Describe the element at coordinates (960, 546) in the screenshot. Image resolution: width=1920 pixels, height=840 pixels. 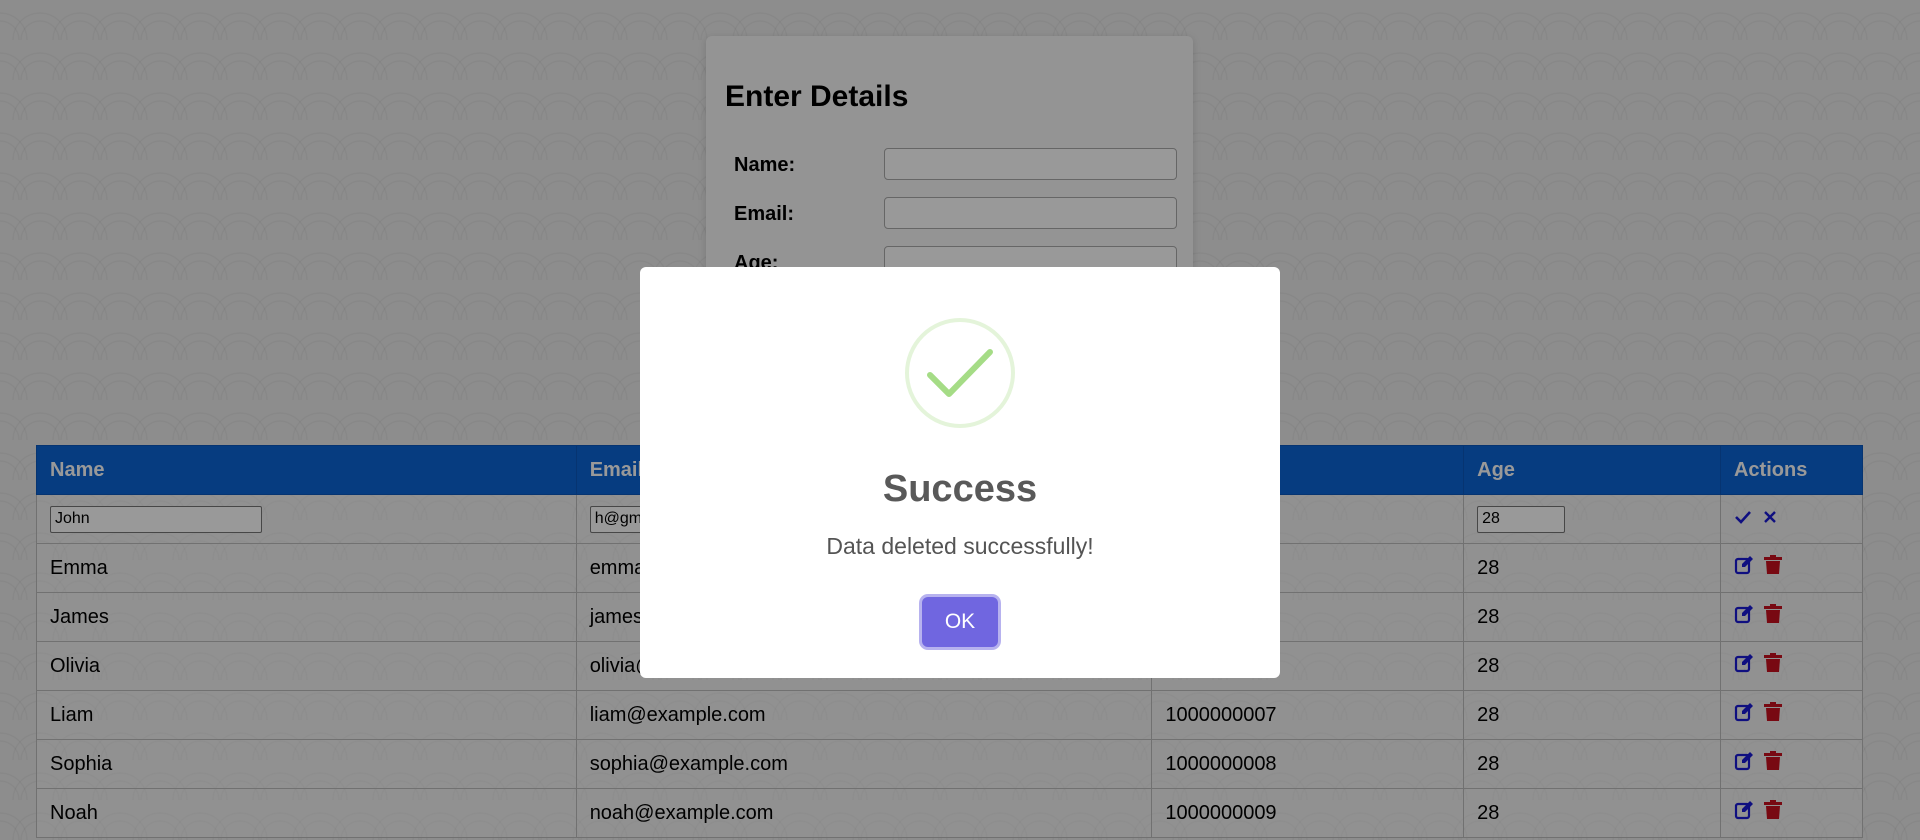
I see `dialog-message: Data deleted successfully!` at that location.